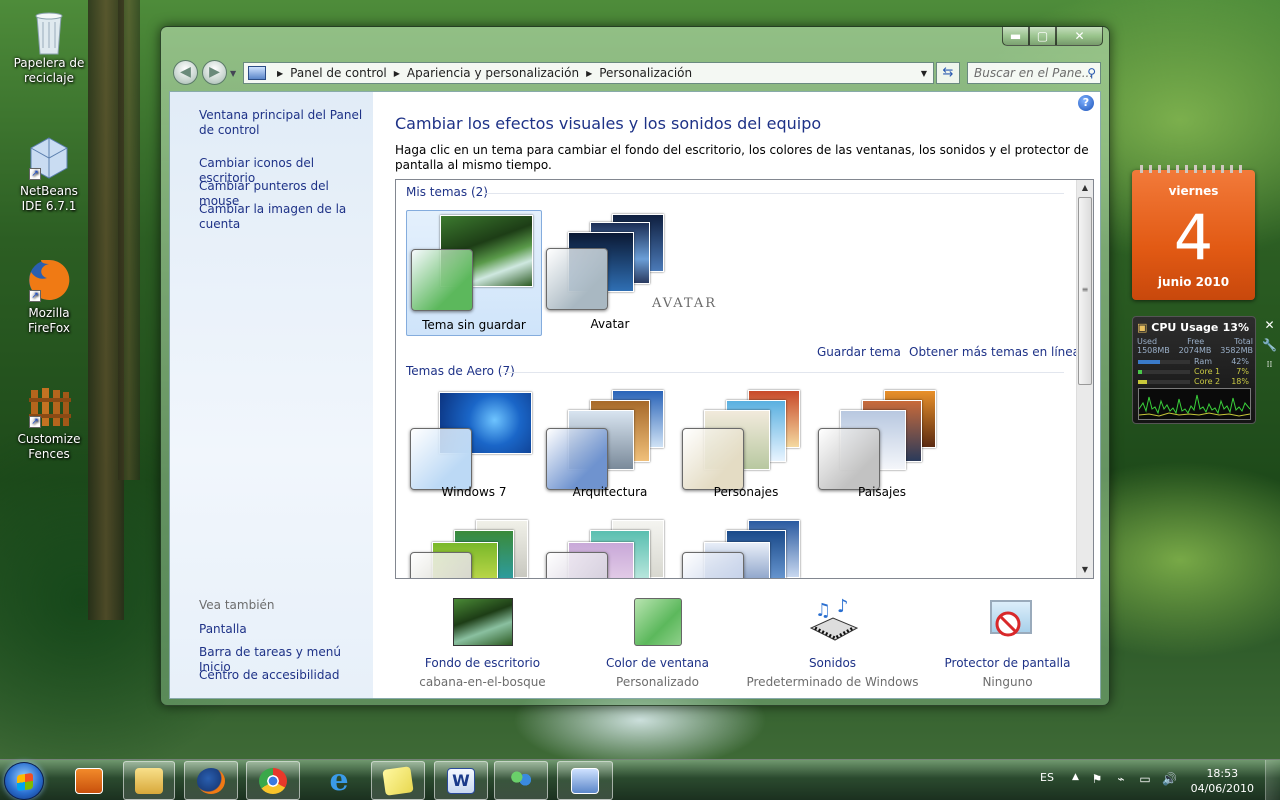 The height and width of the screenshot is (800, 1280). What do you see at coordinates (746, 453) in the screenshot?
I see `theme-personajes: Personajes` at bounding box center [746, 453].